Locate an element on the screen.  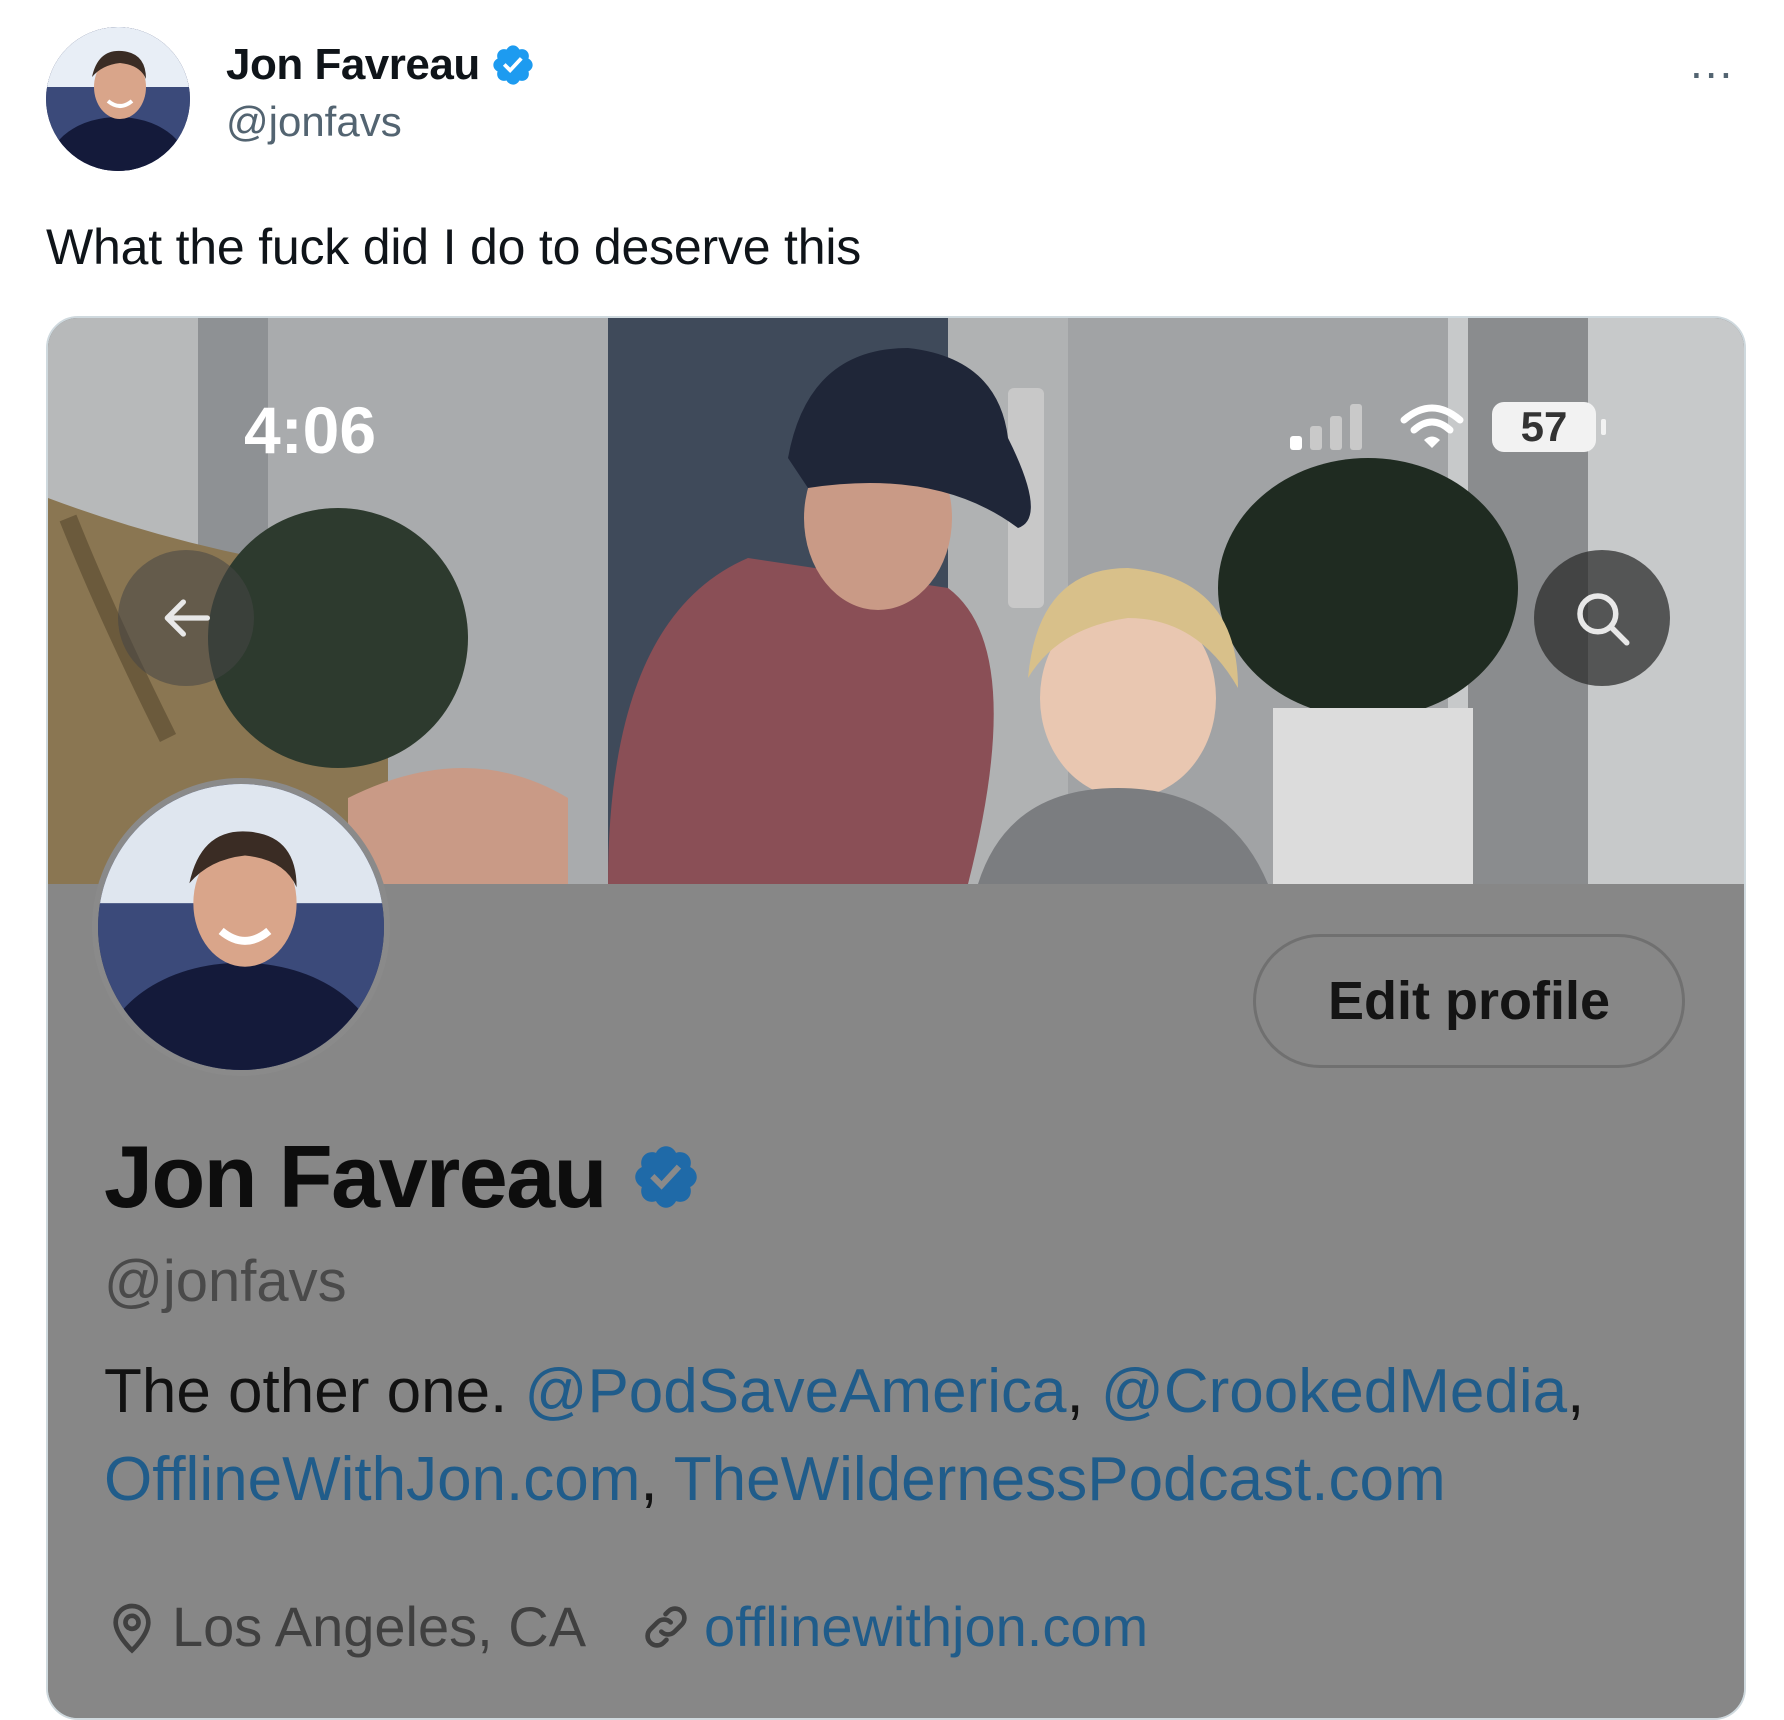
battery-indicator: 57 is located at coordinates (1549, 427).